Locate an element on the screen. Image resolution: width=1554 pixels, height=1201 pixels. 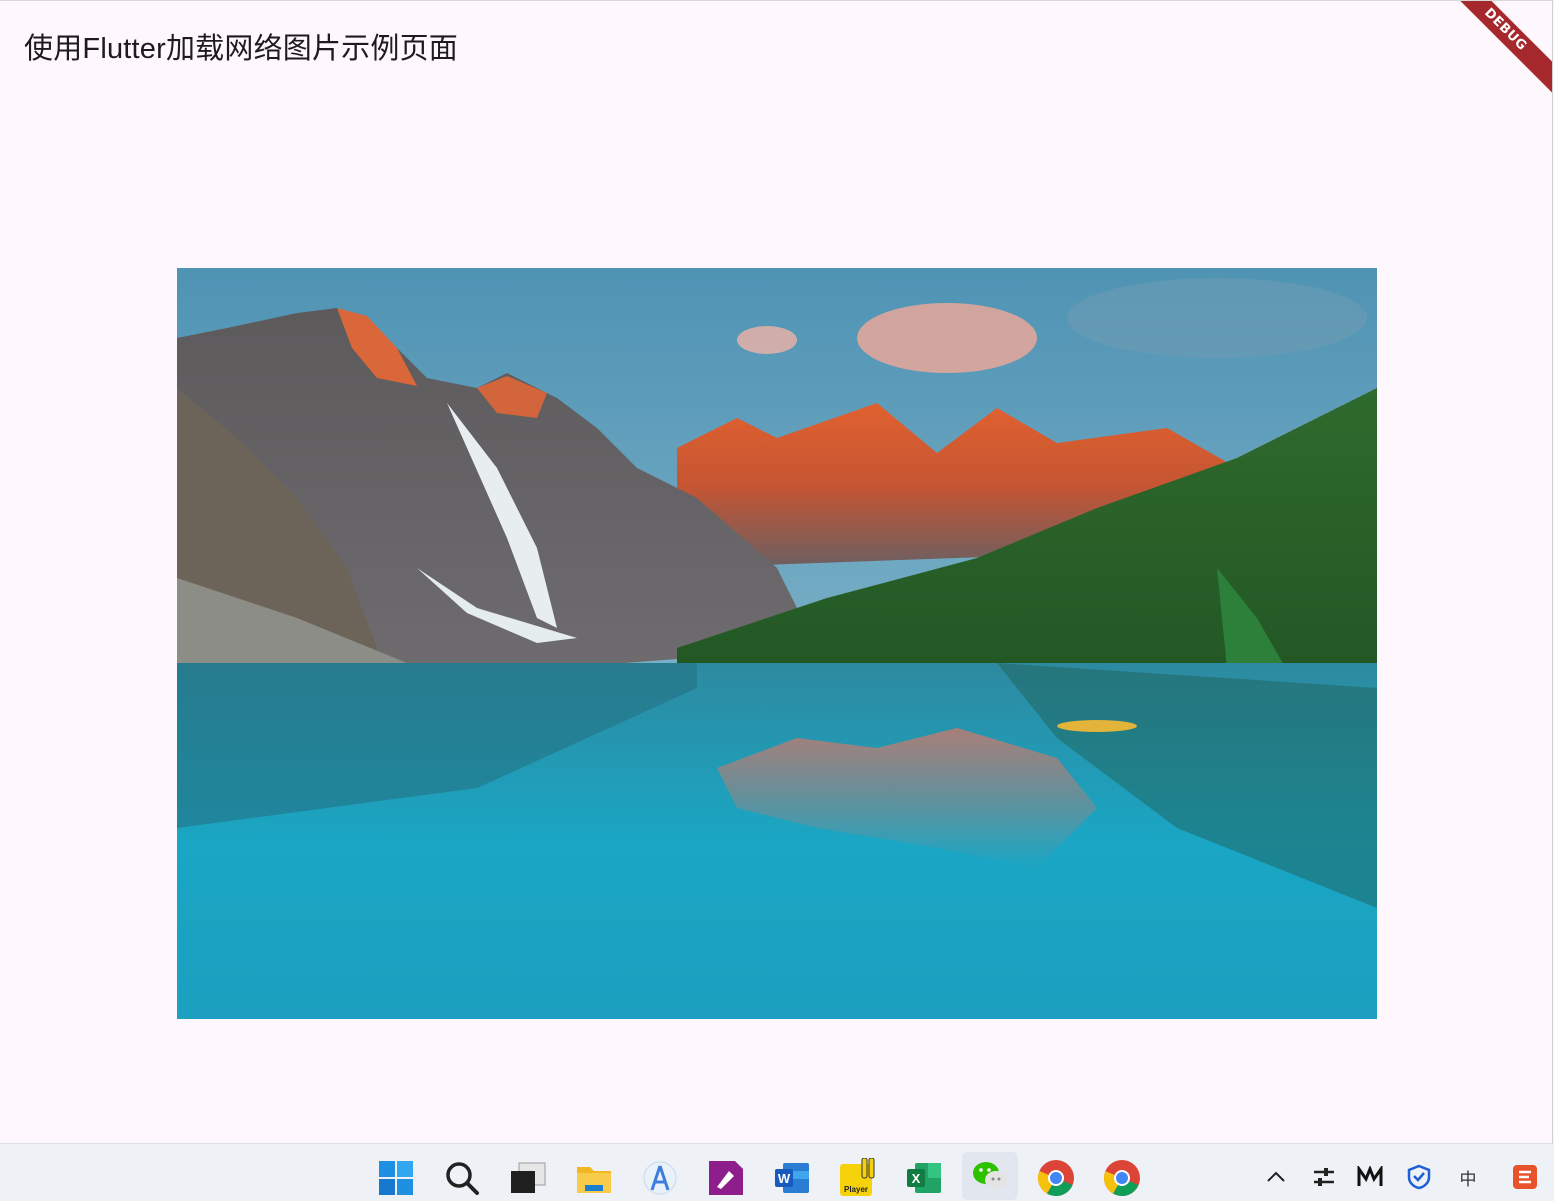
ime-label: 中 is located at coordinates (1468, 1179).